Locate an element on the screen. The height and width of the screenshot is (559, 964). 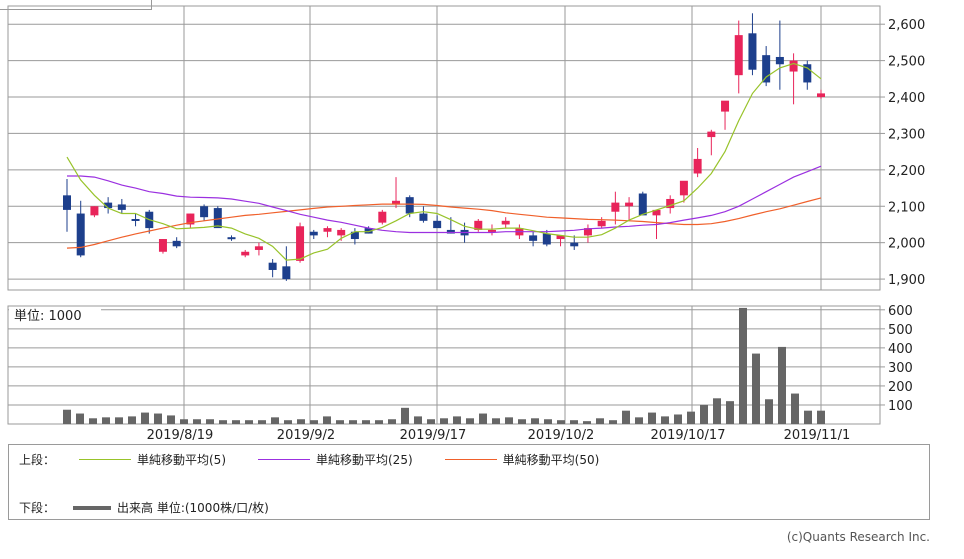
volume-tick-label: 500 is located at coordinates (900, 330).